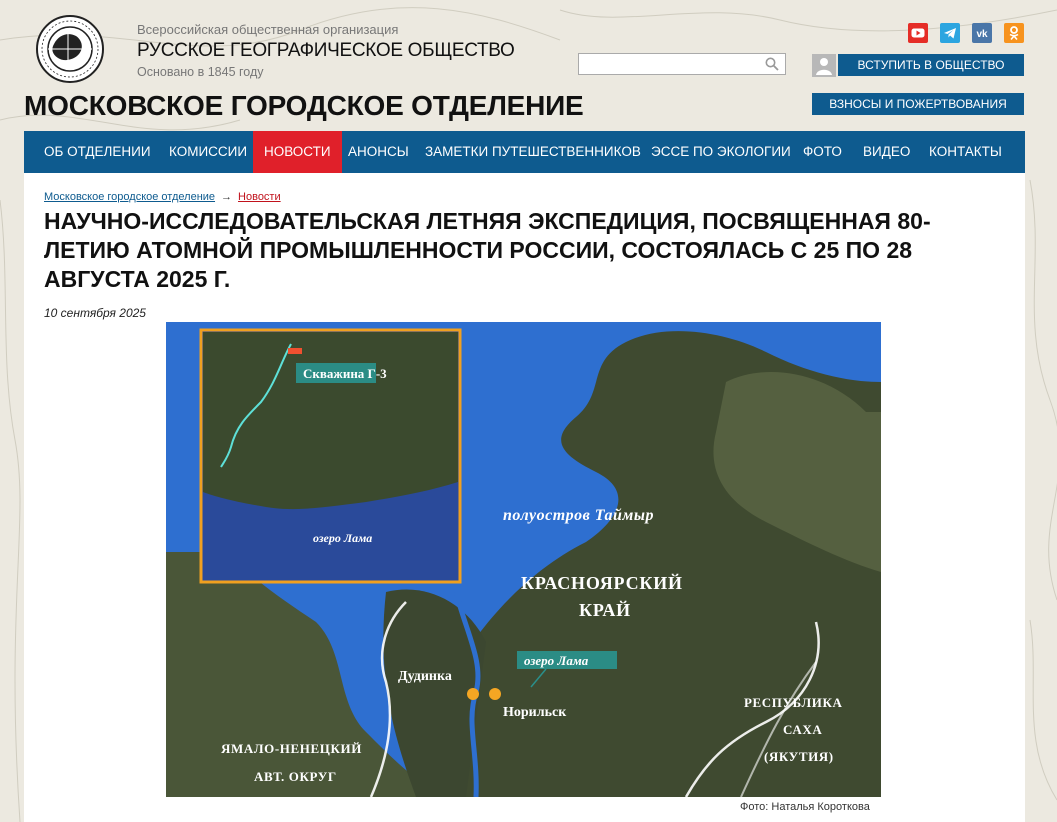 The width and height of the screenshot is (1057, 822). What do you see at coordinates (326, 51) in the screenshot?
I see `org-name: РУССКОЕ ГЕОГРАФИЧЕСКОЕ ОБЩЕСТВО` at bounding box center [326, 51].